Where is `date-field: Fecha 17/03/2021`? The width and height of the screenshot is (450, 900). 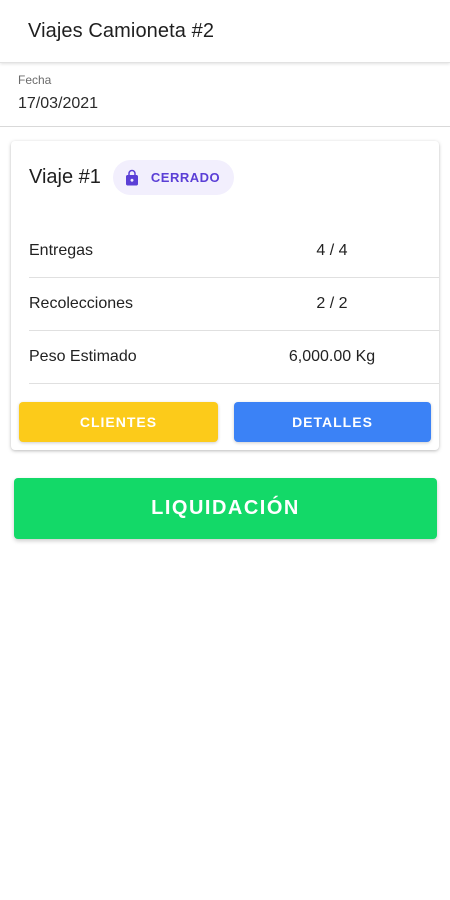
date-field: Fecha 17/03/2021 is located at coordinates (225, 95).